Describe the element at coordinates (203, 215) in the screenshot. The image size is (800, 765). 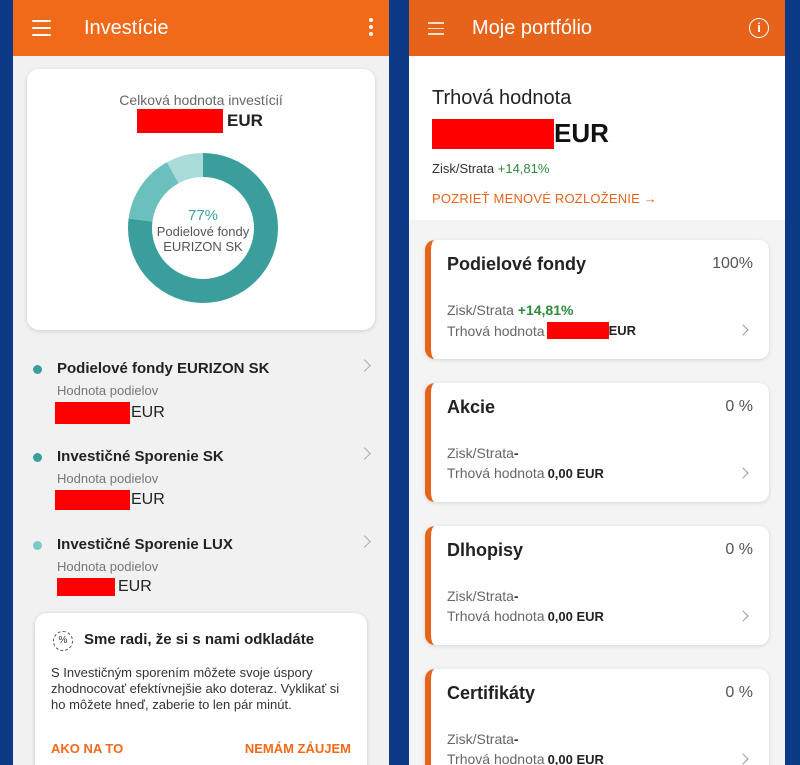
I see `donut-percent: 77%` at that location.